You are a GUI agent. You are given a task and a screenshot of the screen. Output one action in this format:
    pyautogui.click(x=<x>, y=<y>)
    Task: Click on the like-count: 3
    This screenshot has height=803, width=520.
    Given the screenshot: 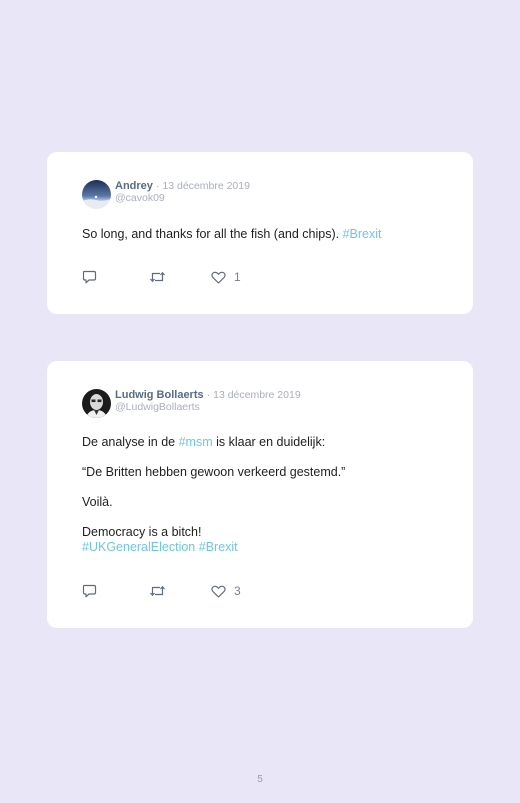 What is the action you would take?
    pyautogui.click(x=237, y=591)
    